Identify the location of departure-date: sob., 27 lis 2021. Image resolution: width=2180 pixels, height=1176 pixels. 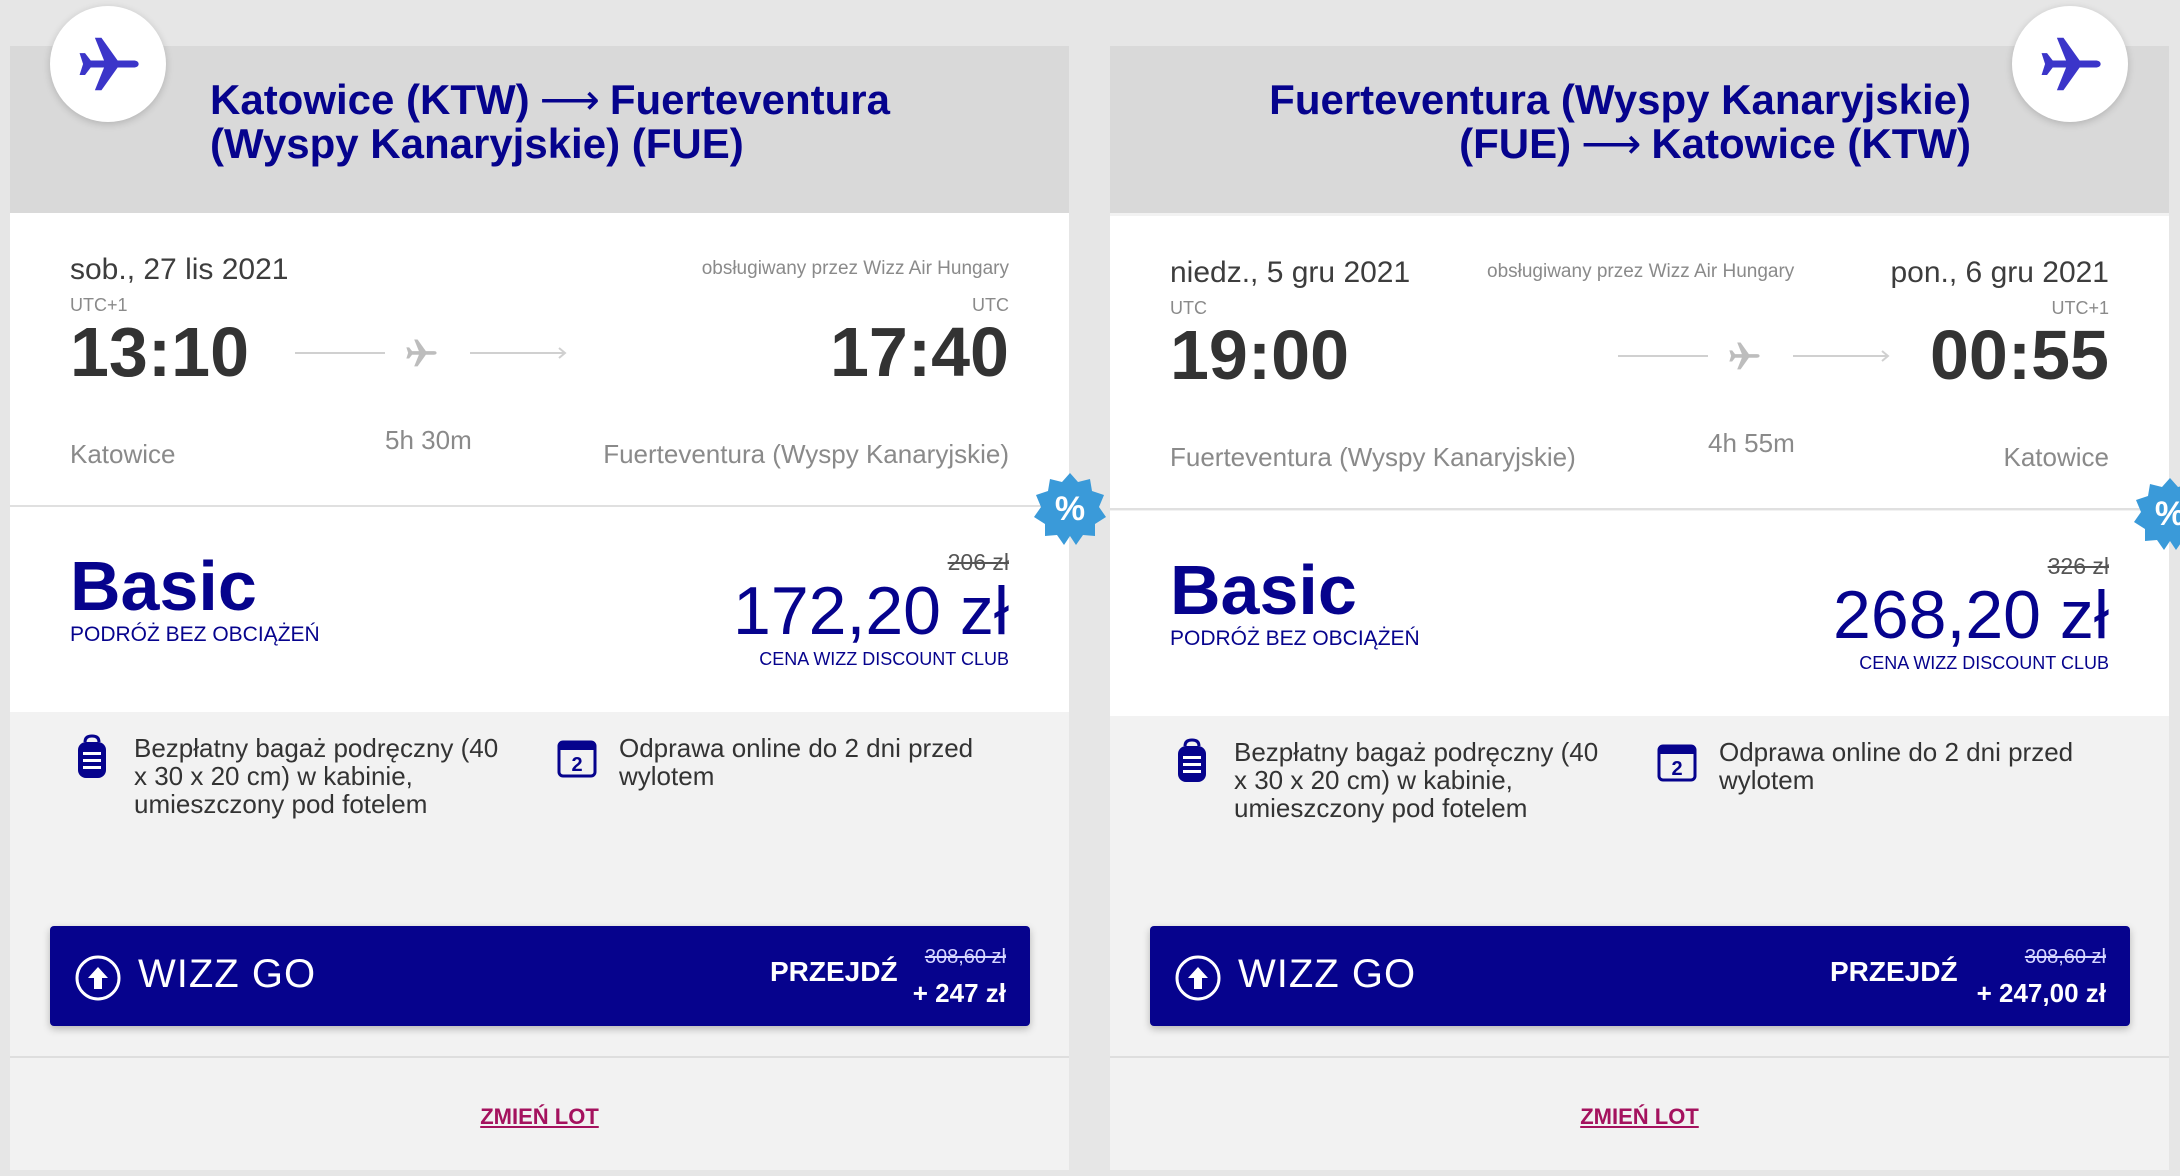
(179, 269).